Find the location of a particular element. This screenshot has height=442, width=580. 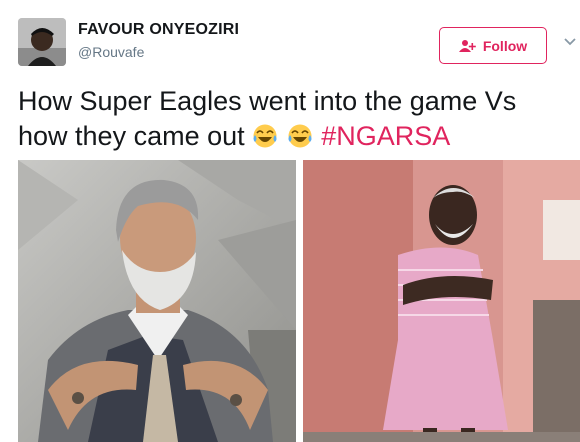

chevron-down-icon is located at coordinates (570, 42).